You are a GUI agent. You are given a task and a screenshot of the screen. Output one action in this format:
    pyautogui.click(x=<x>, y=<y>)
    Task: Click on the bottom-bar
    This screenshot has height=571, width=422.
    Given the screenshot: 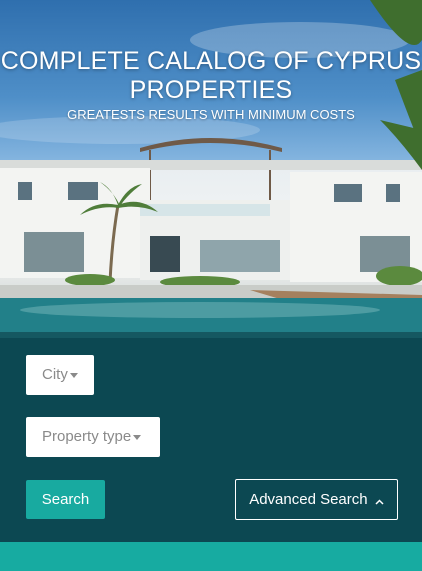 What is the action you would take?
    pyautogui.click(x=211, y=556)
    